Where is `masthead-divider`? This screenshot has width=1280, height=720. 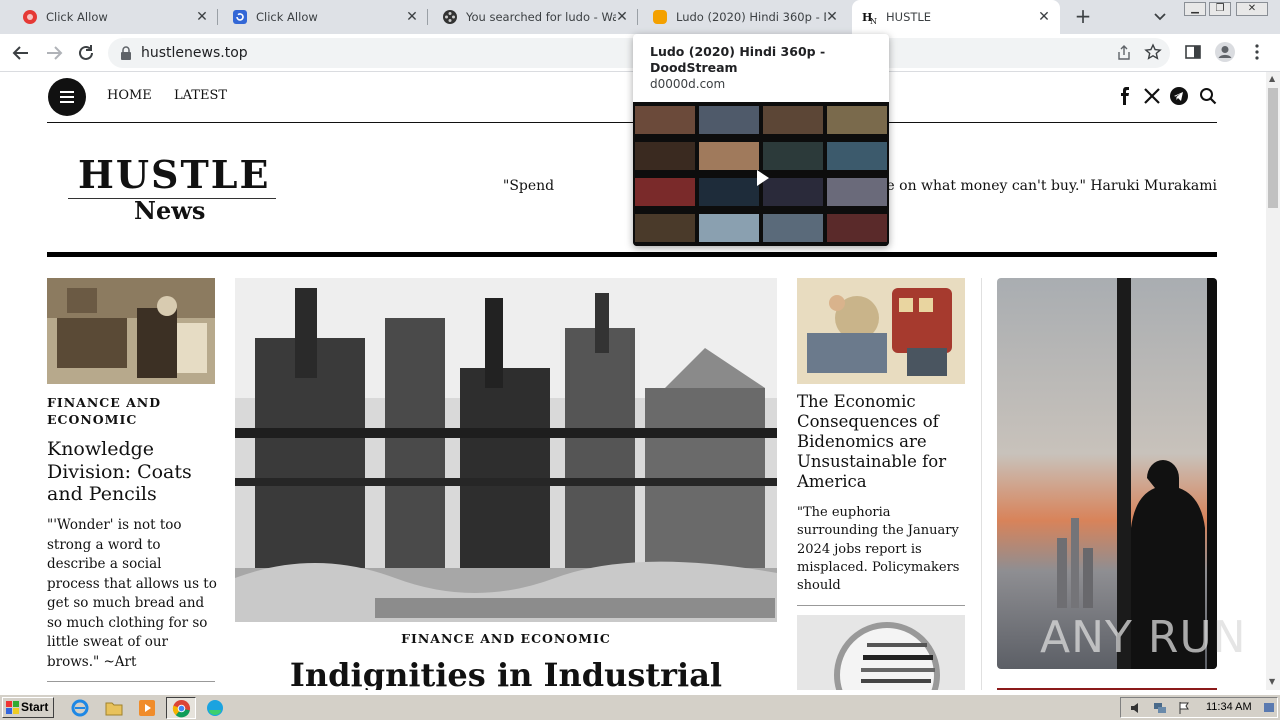 masthead-divider is located at coordinates (632, 254).